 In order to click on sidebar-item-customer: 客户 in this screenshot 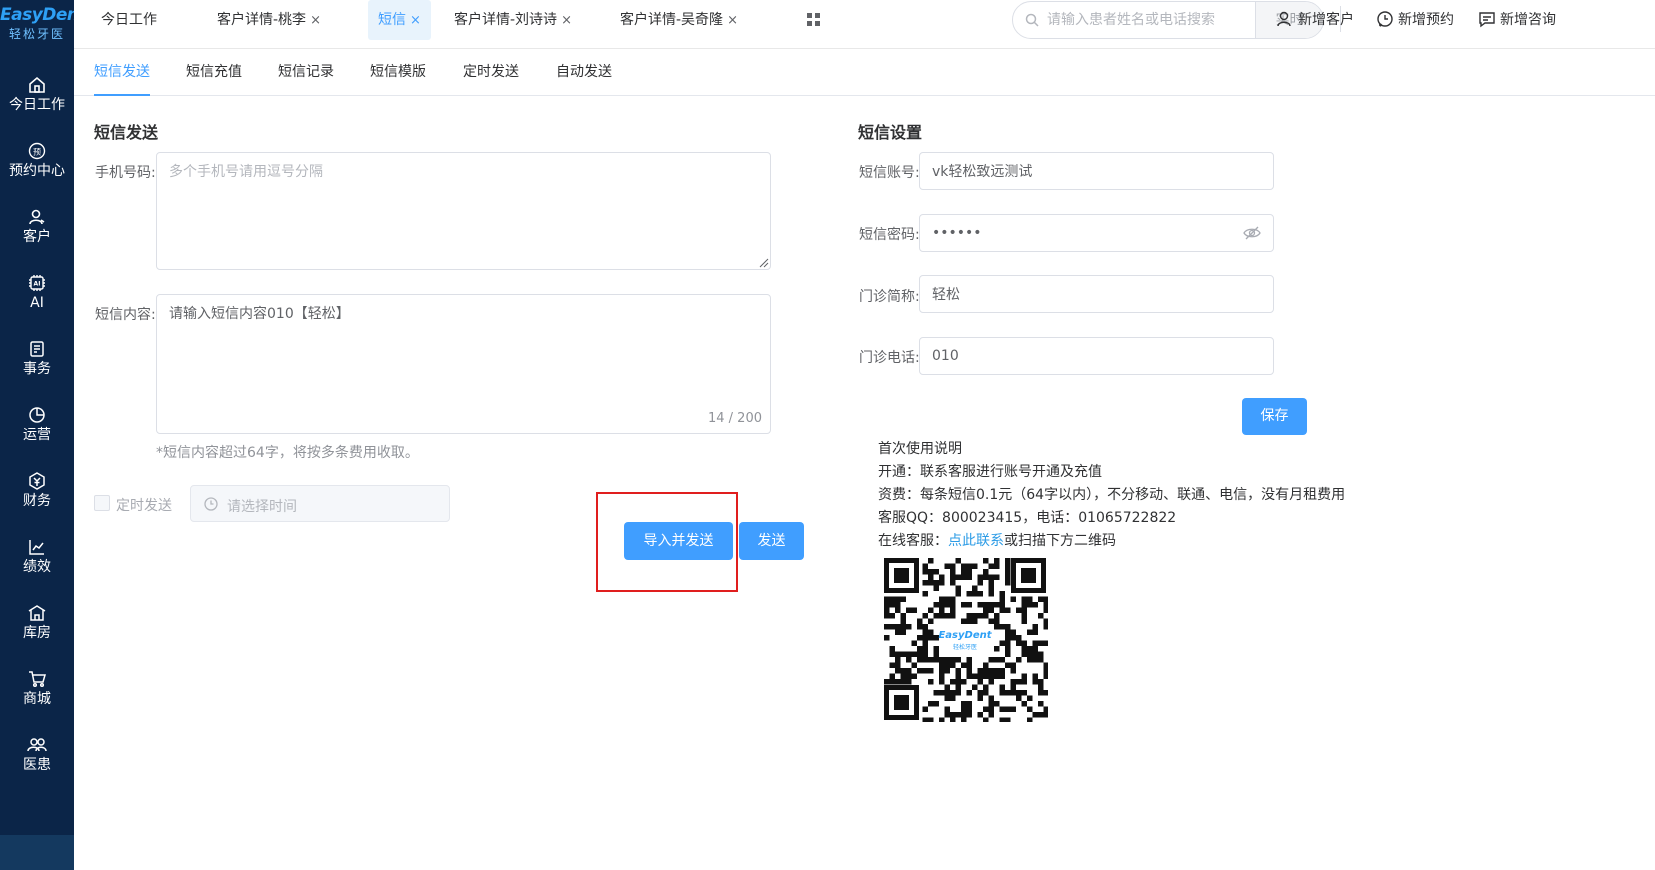, I will do `click(37, 231)`.